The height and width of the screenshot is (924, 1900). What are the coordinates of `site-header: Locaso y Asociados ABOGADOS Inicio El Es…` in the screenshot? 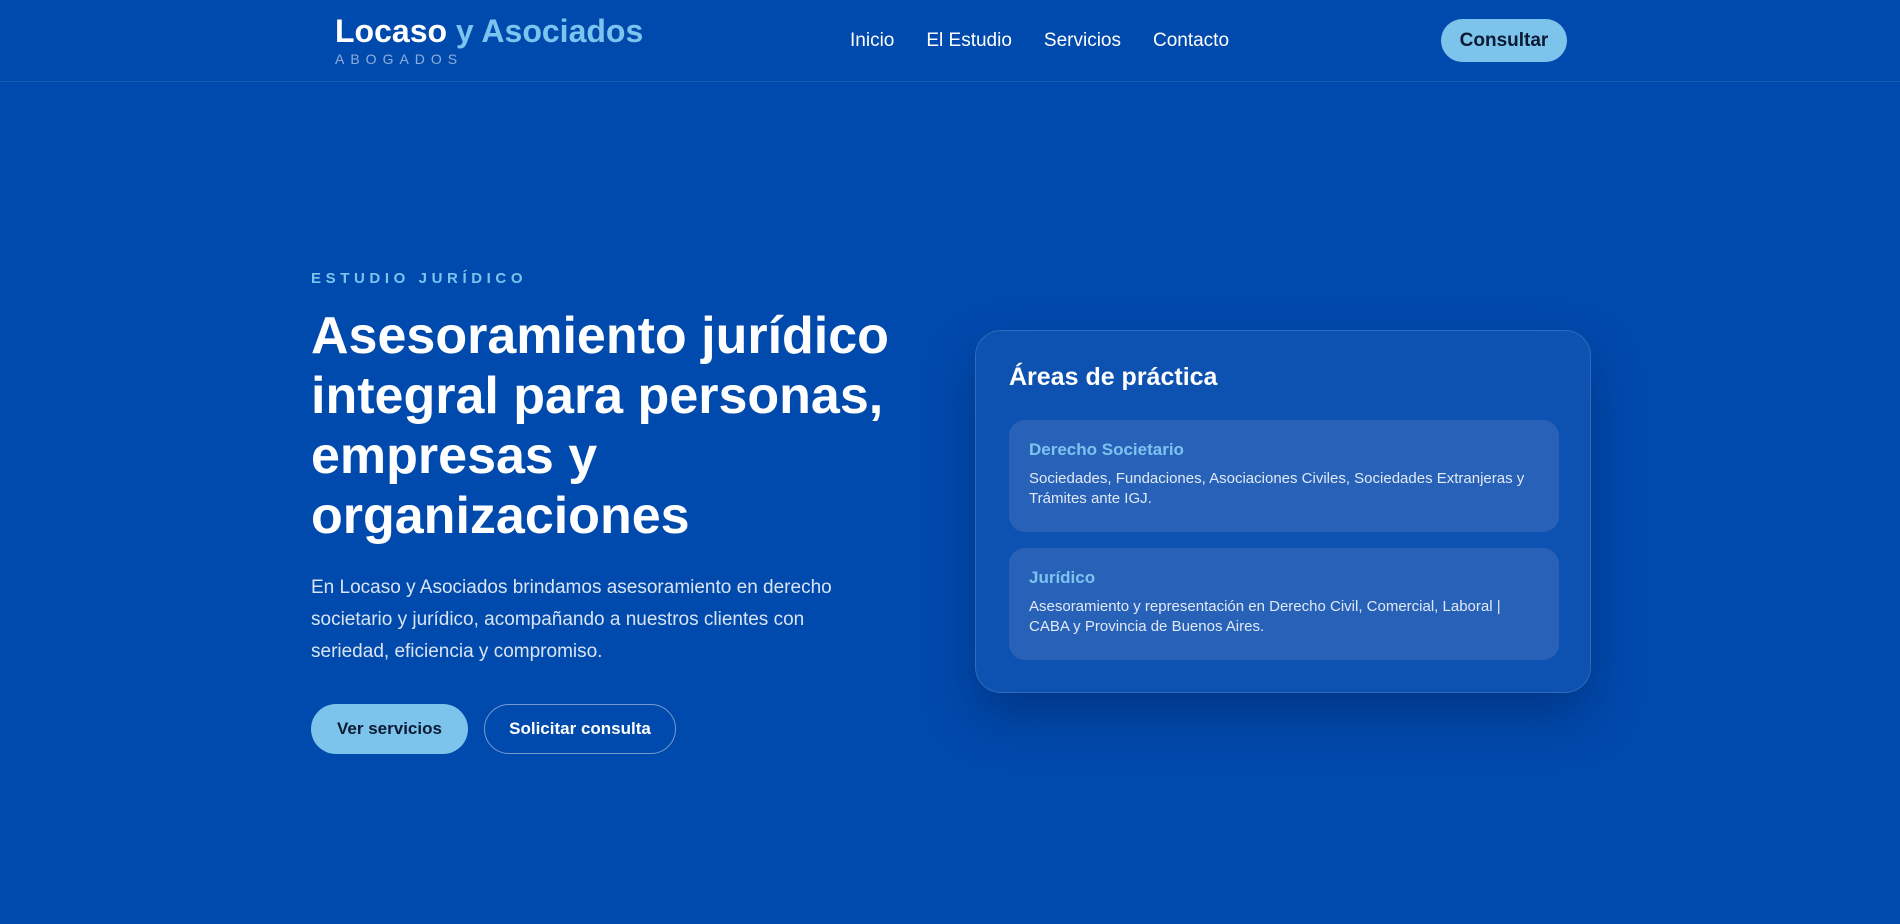 It's located at (950, 41).